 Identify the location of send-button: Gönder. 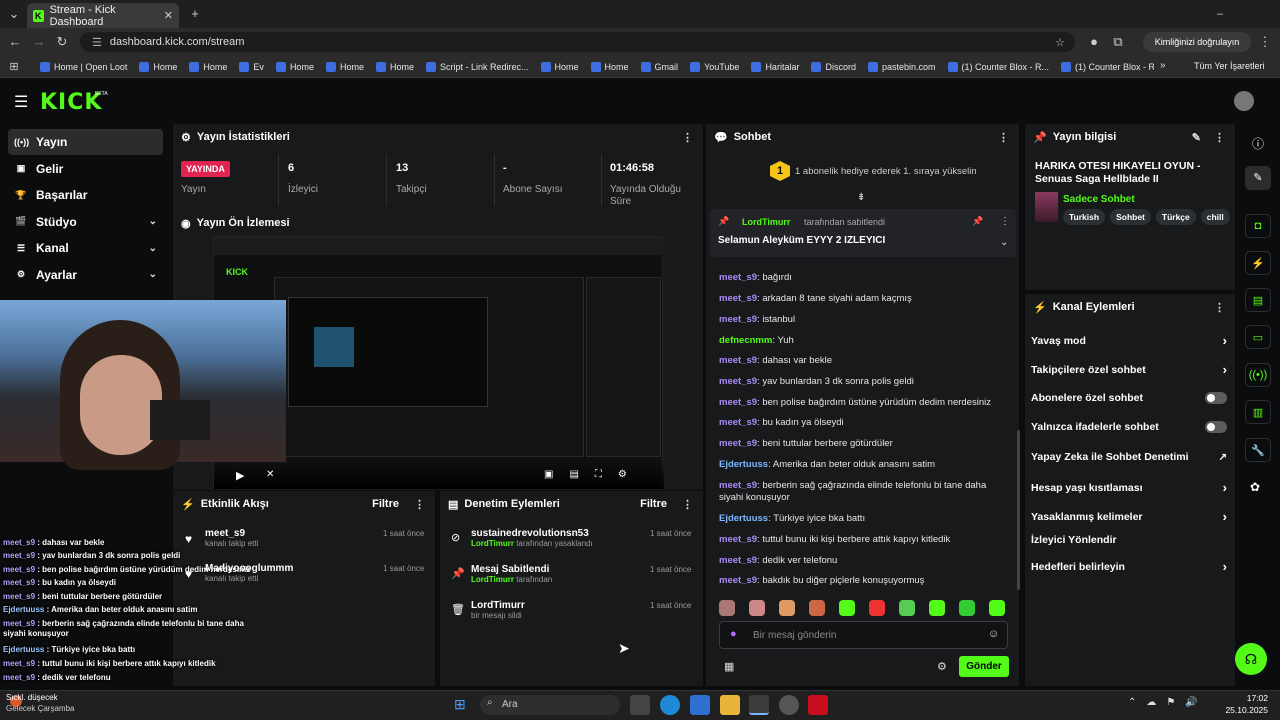
(984, 666).